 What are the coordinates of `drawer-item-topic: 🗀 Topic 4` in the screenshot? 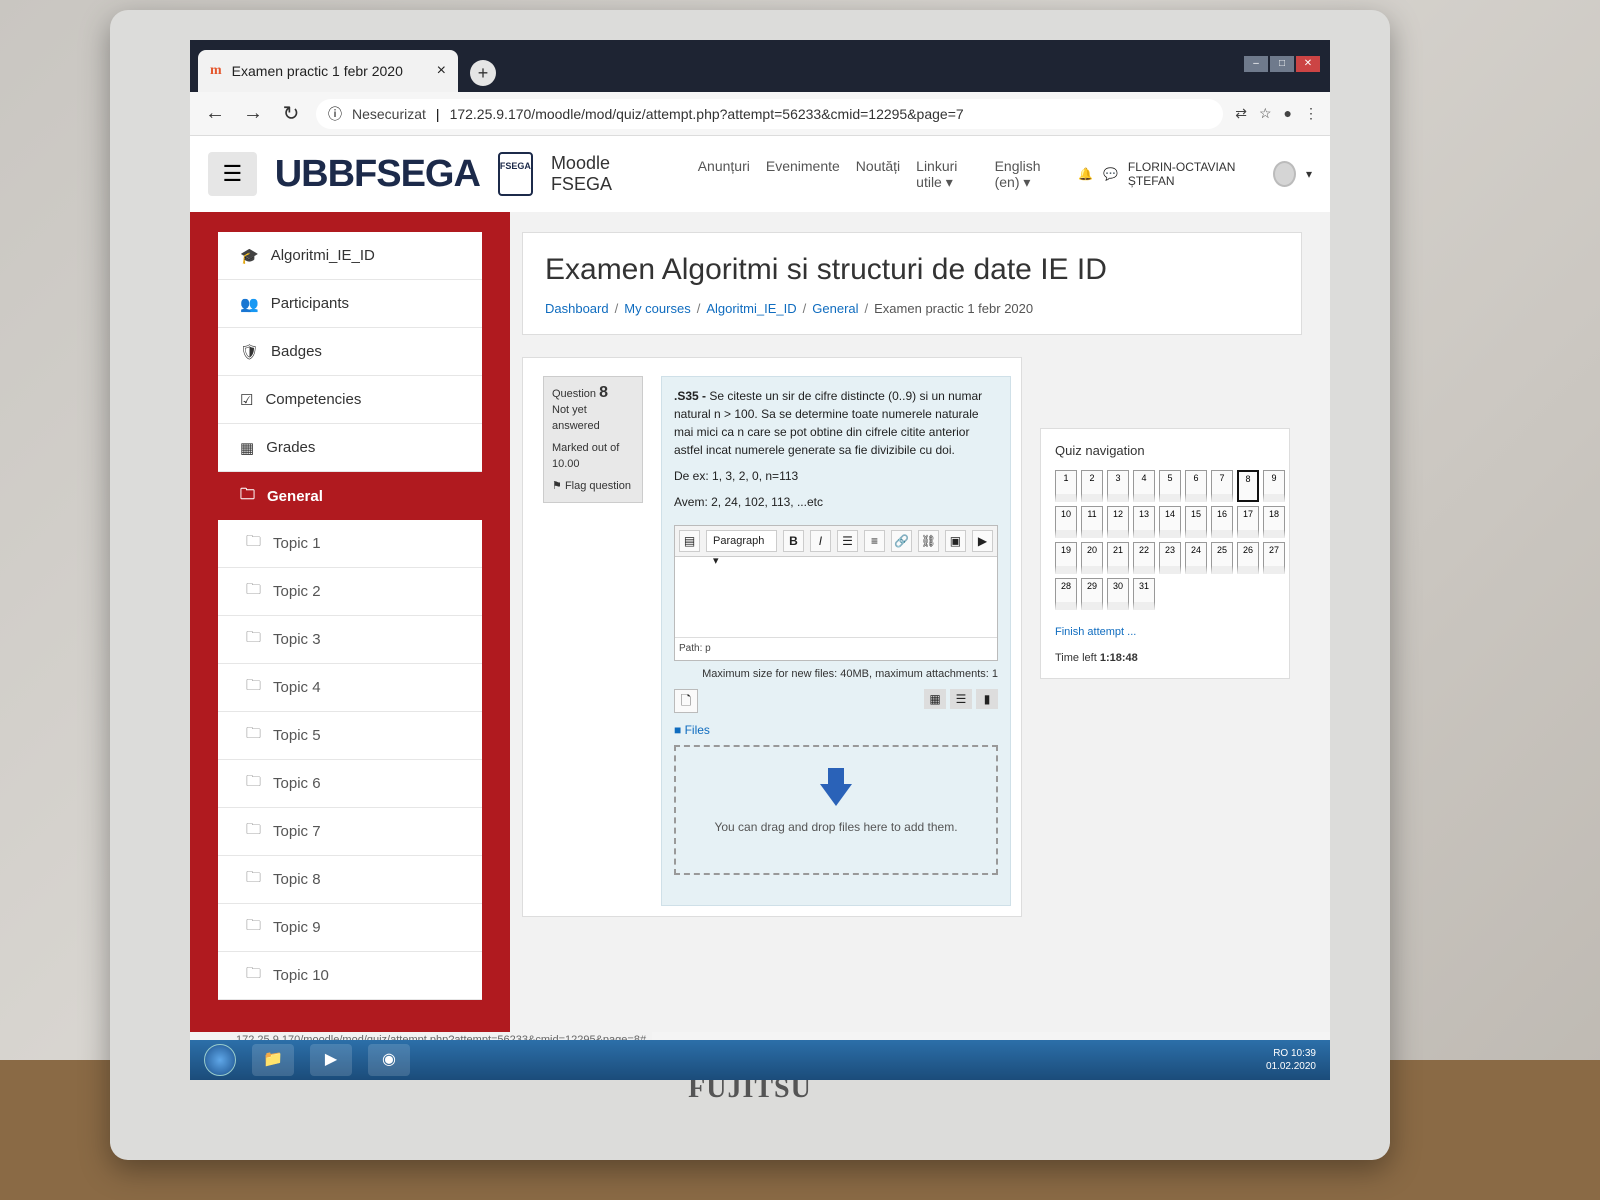 It's located at (350, 688).